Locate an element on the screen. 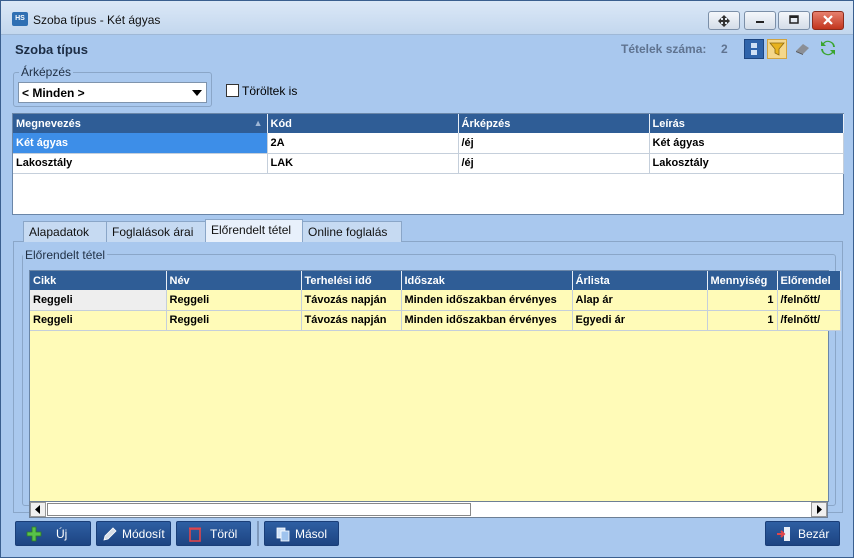 Image resolution: width=854 pixels, height=558 pixels. cell-description: Két ágyas is located at coordinates (746, 143).